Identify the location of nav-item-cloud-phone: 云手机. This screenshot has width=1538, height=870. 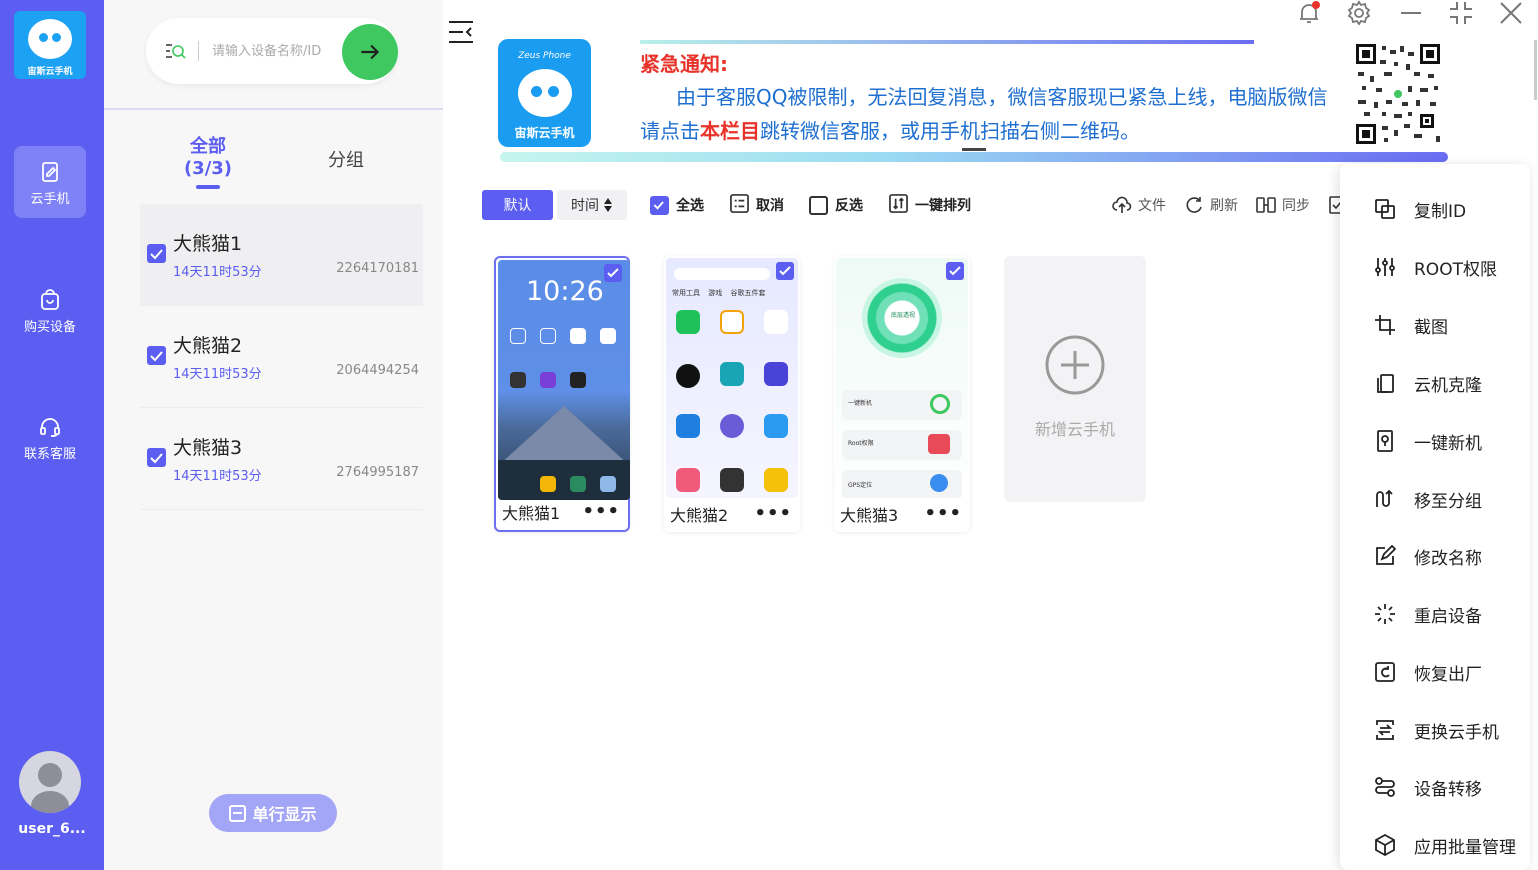
(50, 182).